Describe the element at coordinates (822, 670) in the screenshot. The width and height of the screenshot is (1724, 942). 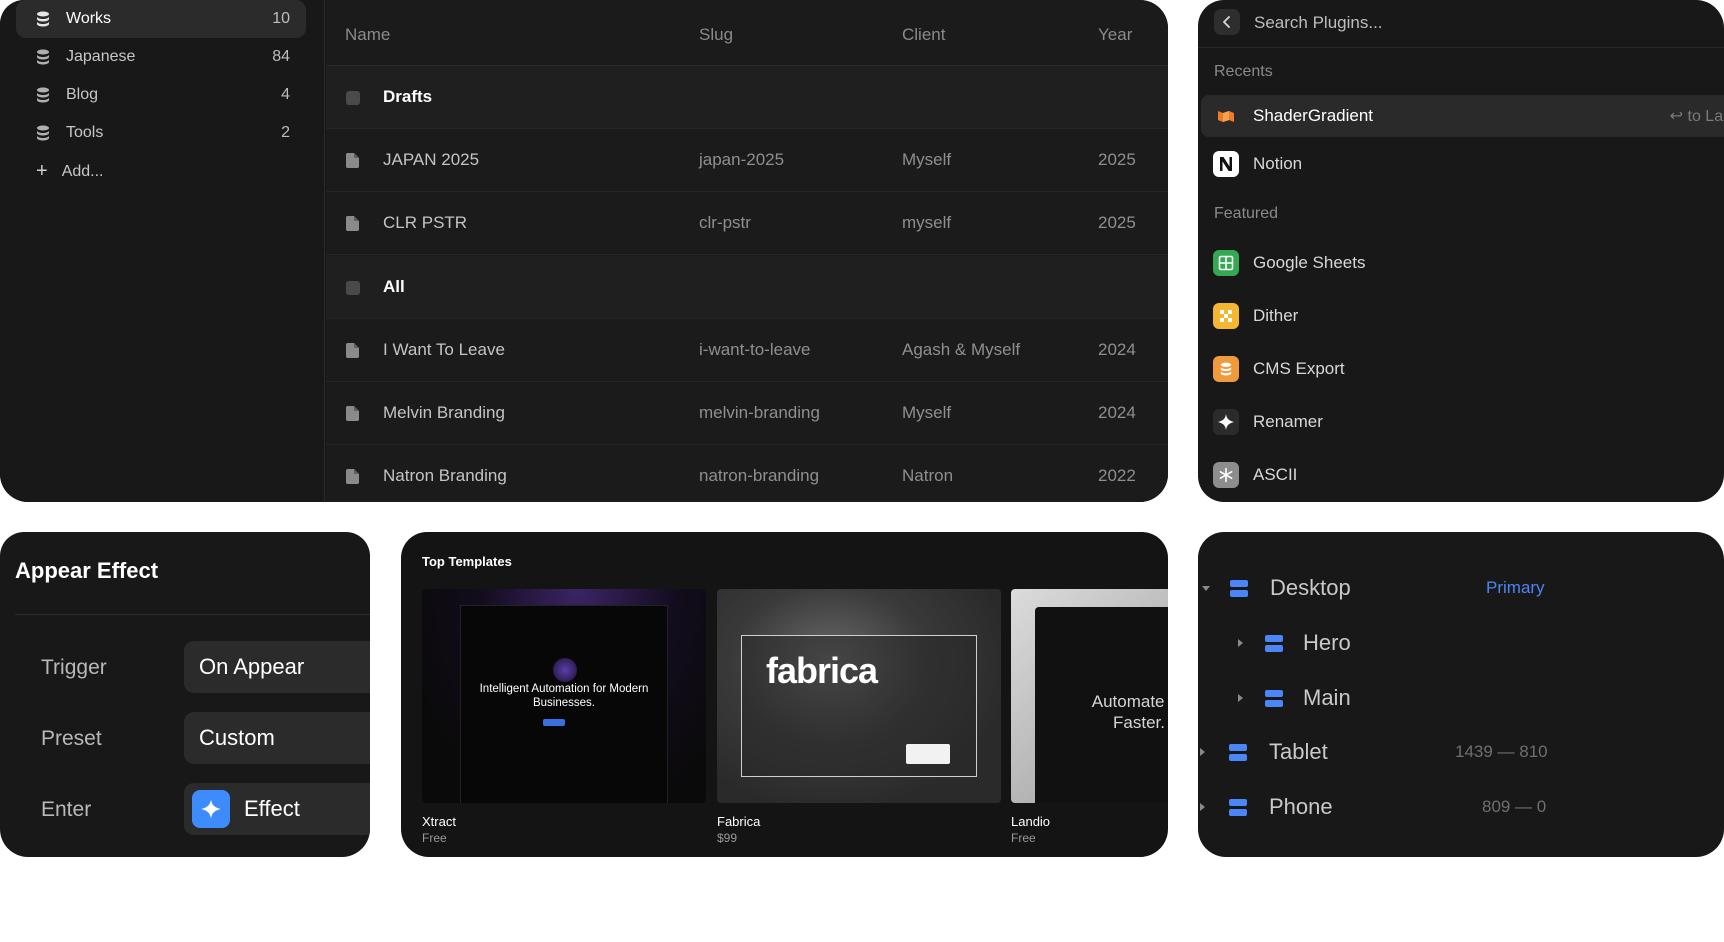
I see `template-hero-text: fabrica` at that location.